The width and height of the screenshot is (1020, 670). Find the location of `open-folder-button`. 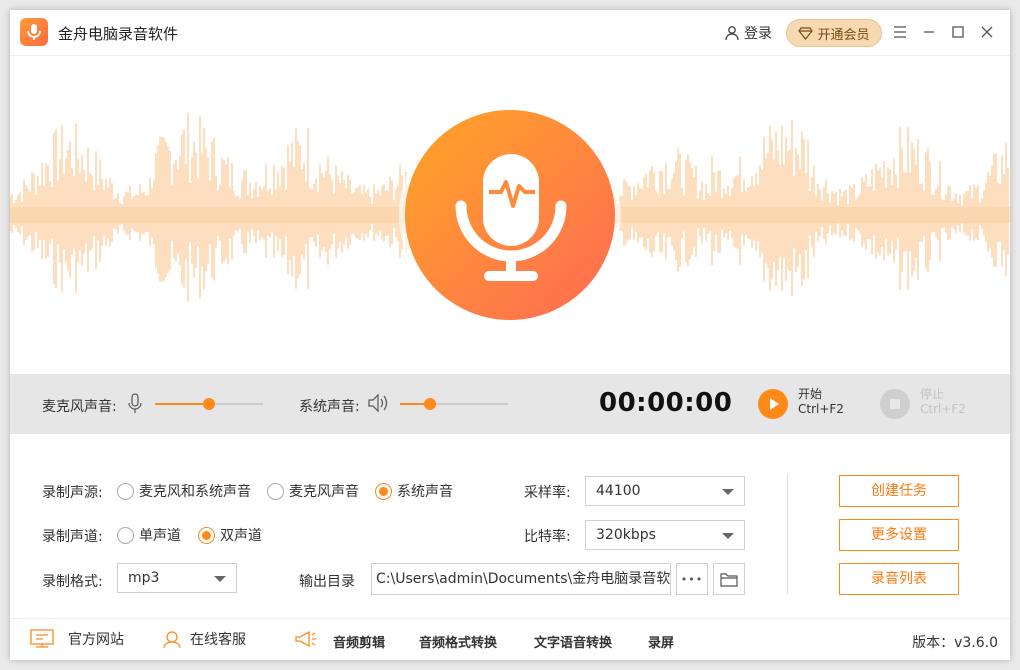

open-folder-button is located at coordinates (729, 579).